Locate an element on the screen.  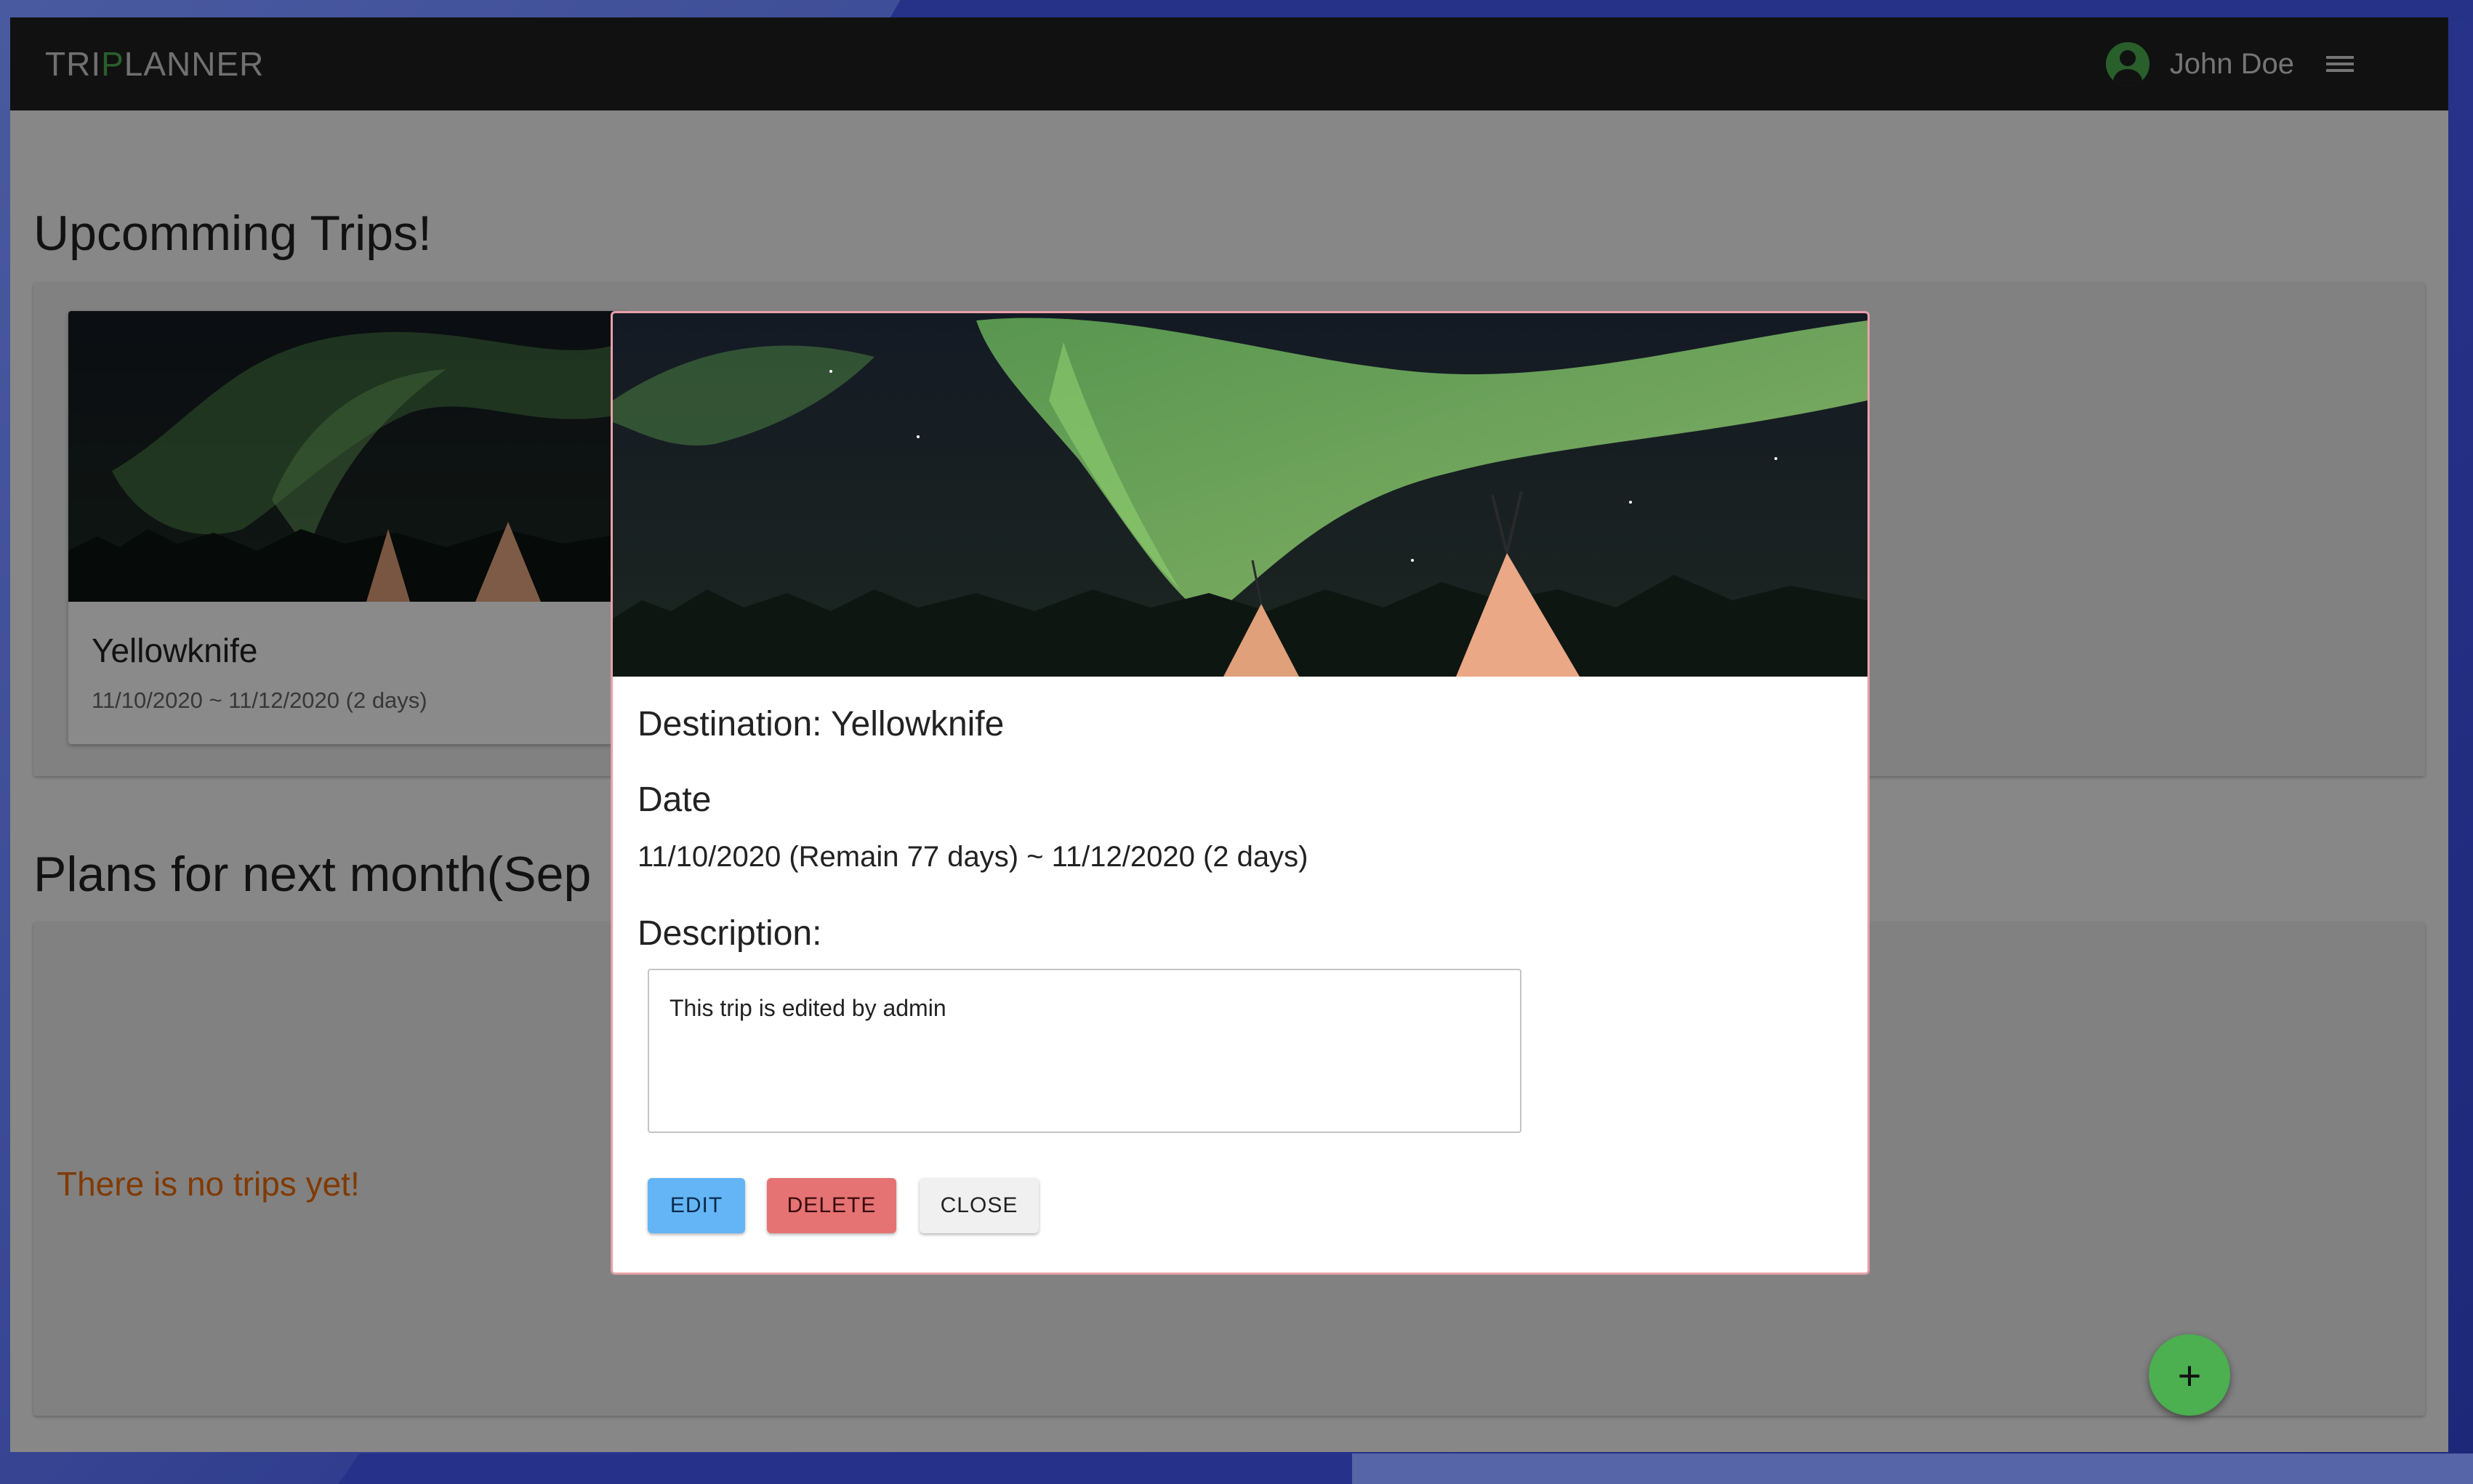
date-heading: Date is located at coordinates (675, 800).